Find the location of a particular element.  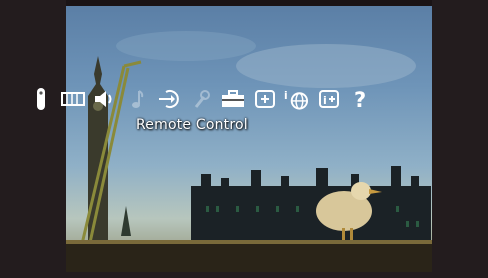

setup-menu-item is located at coordinates (200, 99).